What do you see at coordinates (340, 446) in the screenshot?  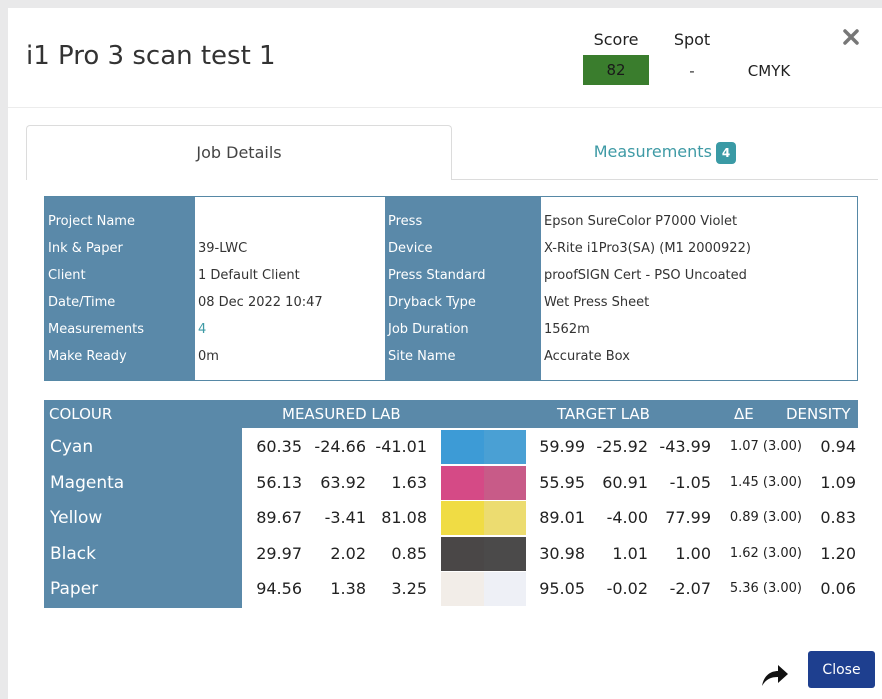 I see `measured-a-value: -24.66` at bounding box center [340, 446].